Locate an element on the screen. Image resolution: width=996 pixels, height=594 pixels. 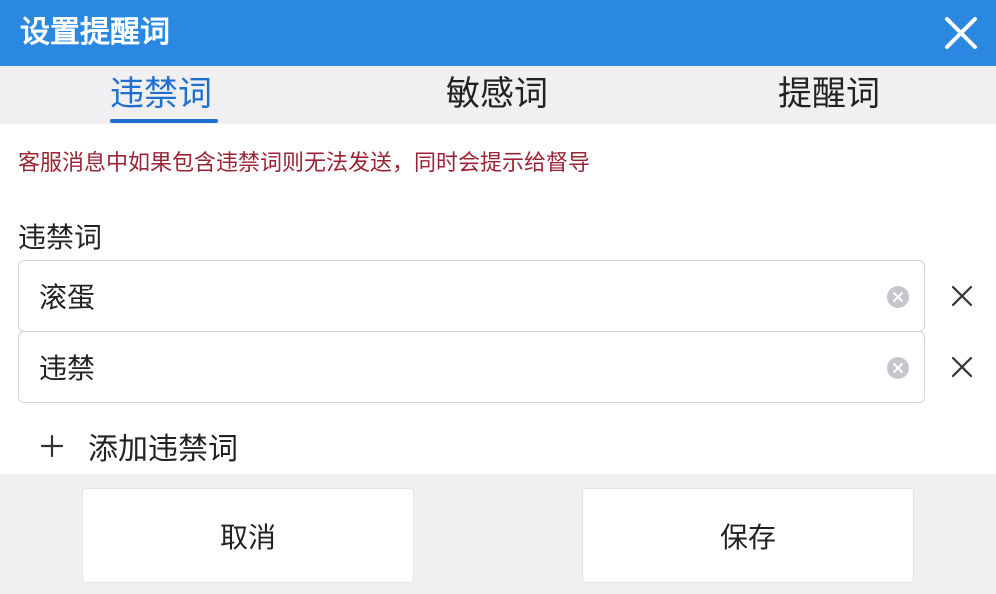
plus-icon is located at coordinates (52, 446).